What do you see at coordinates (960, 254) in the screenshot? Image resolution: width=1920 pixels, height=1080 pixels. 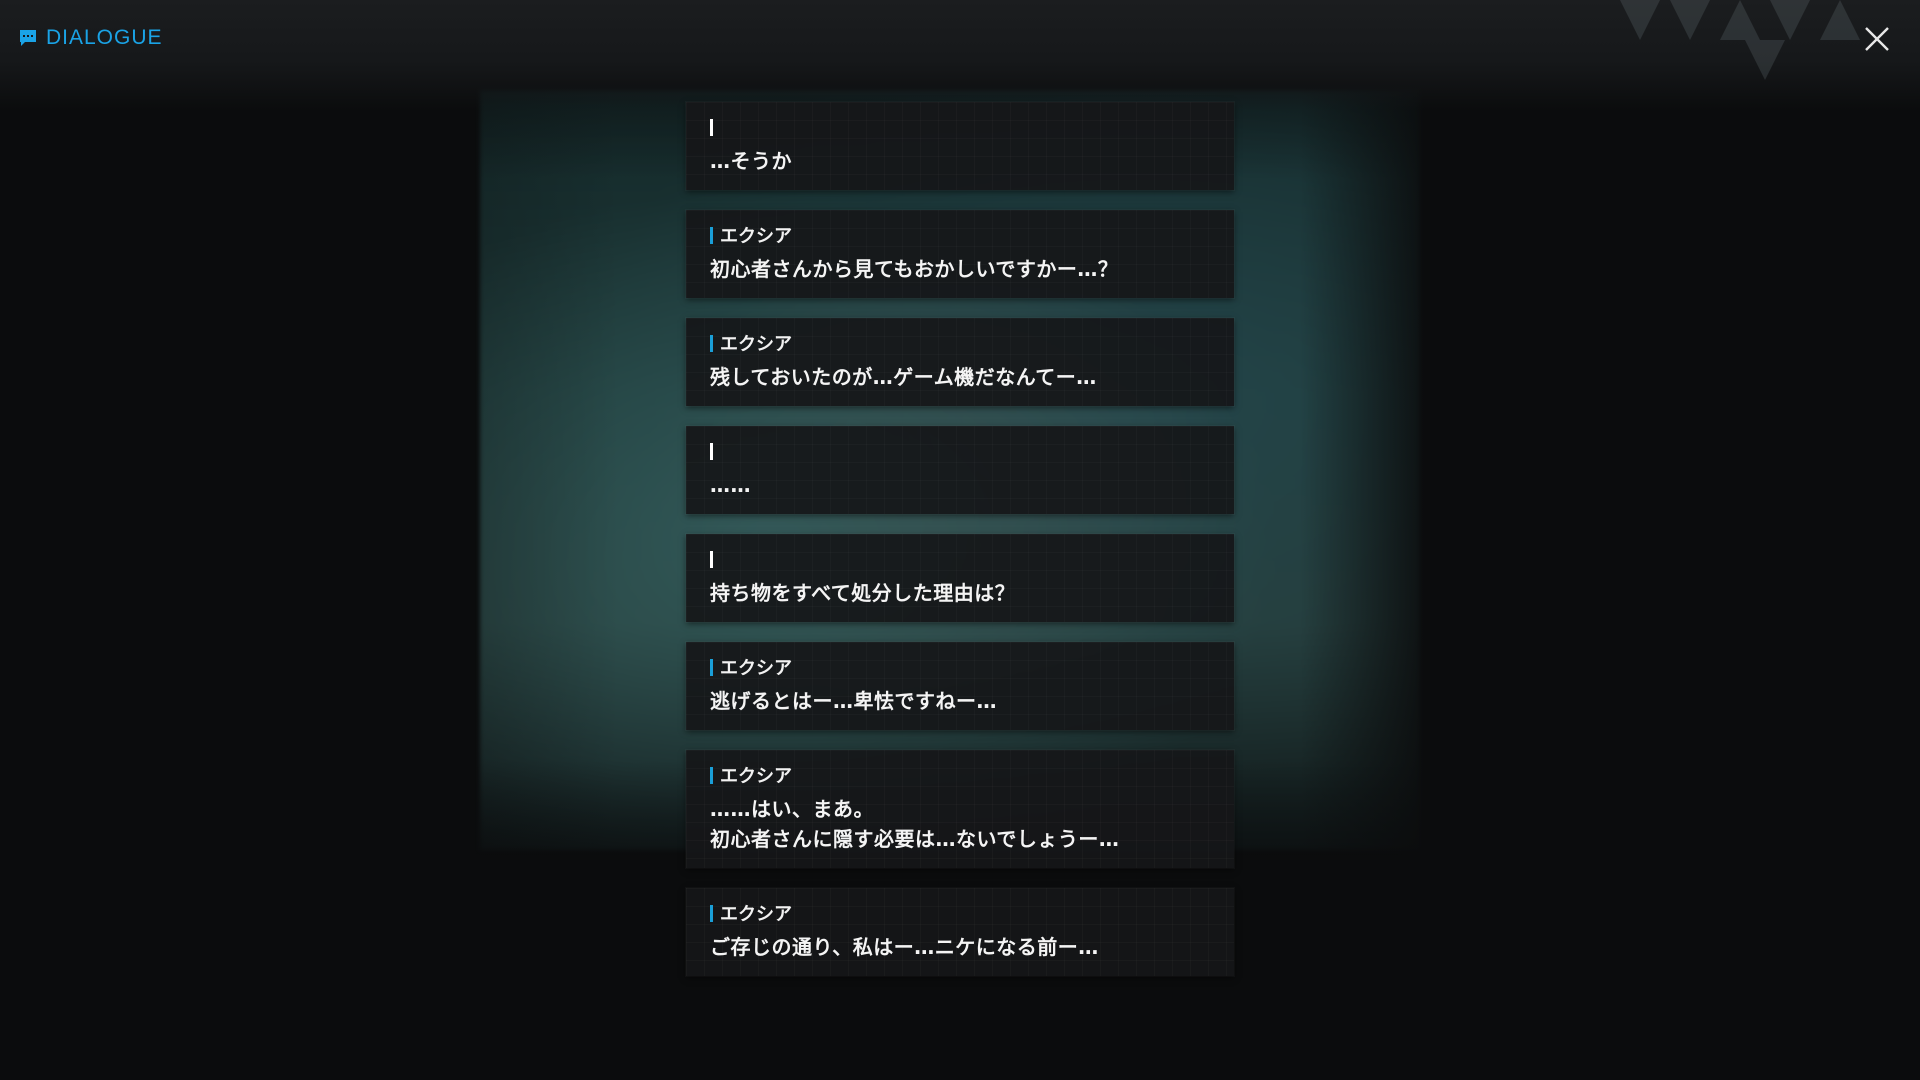 I see `dialogue-entry: エクシア 初心者さんから見てもおかしいですかー…？` at bounding box center [960, 254].